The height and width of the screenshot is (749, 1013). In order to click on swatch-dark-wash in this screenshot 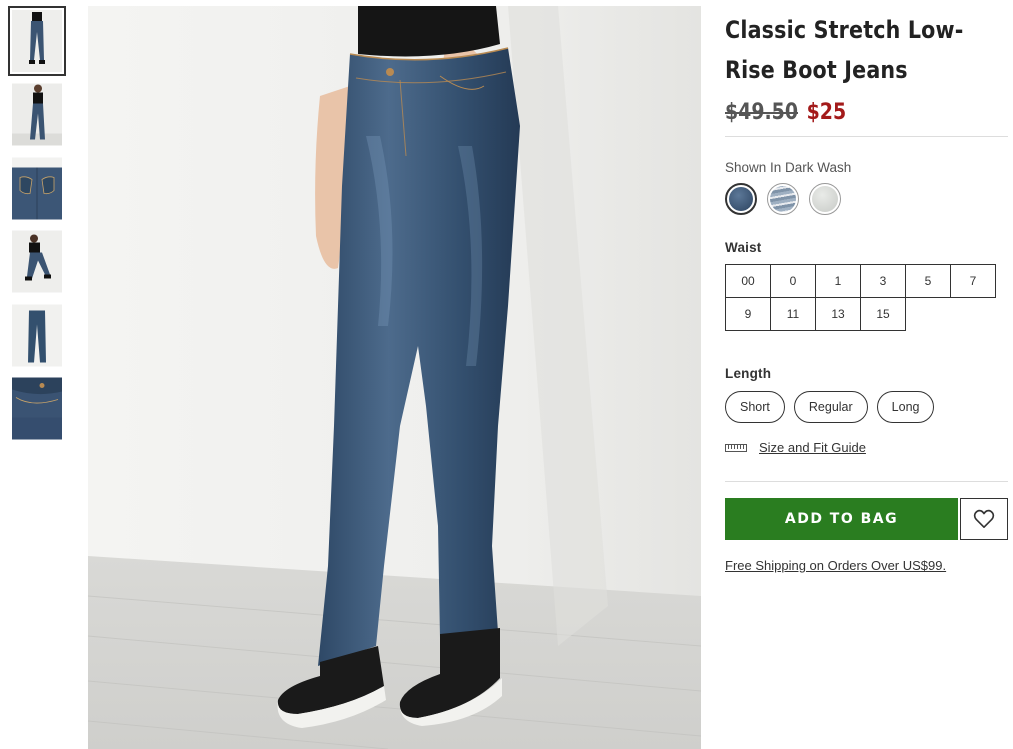, I will do `click(741, 199)`.